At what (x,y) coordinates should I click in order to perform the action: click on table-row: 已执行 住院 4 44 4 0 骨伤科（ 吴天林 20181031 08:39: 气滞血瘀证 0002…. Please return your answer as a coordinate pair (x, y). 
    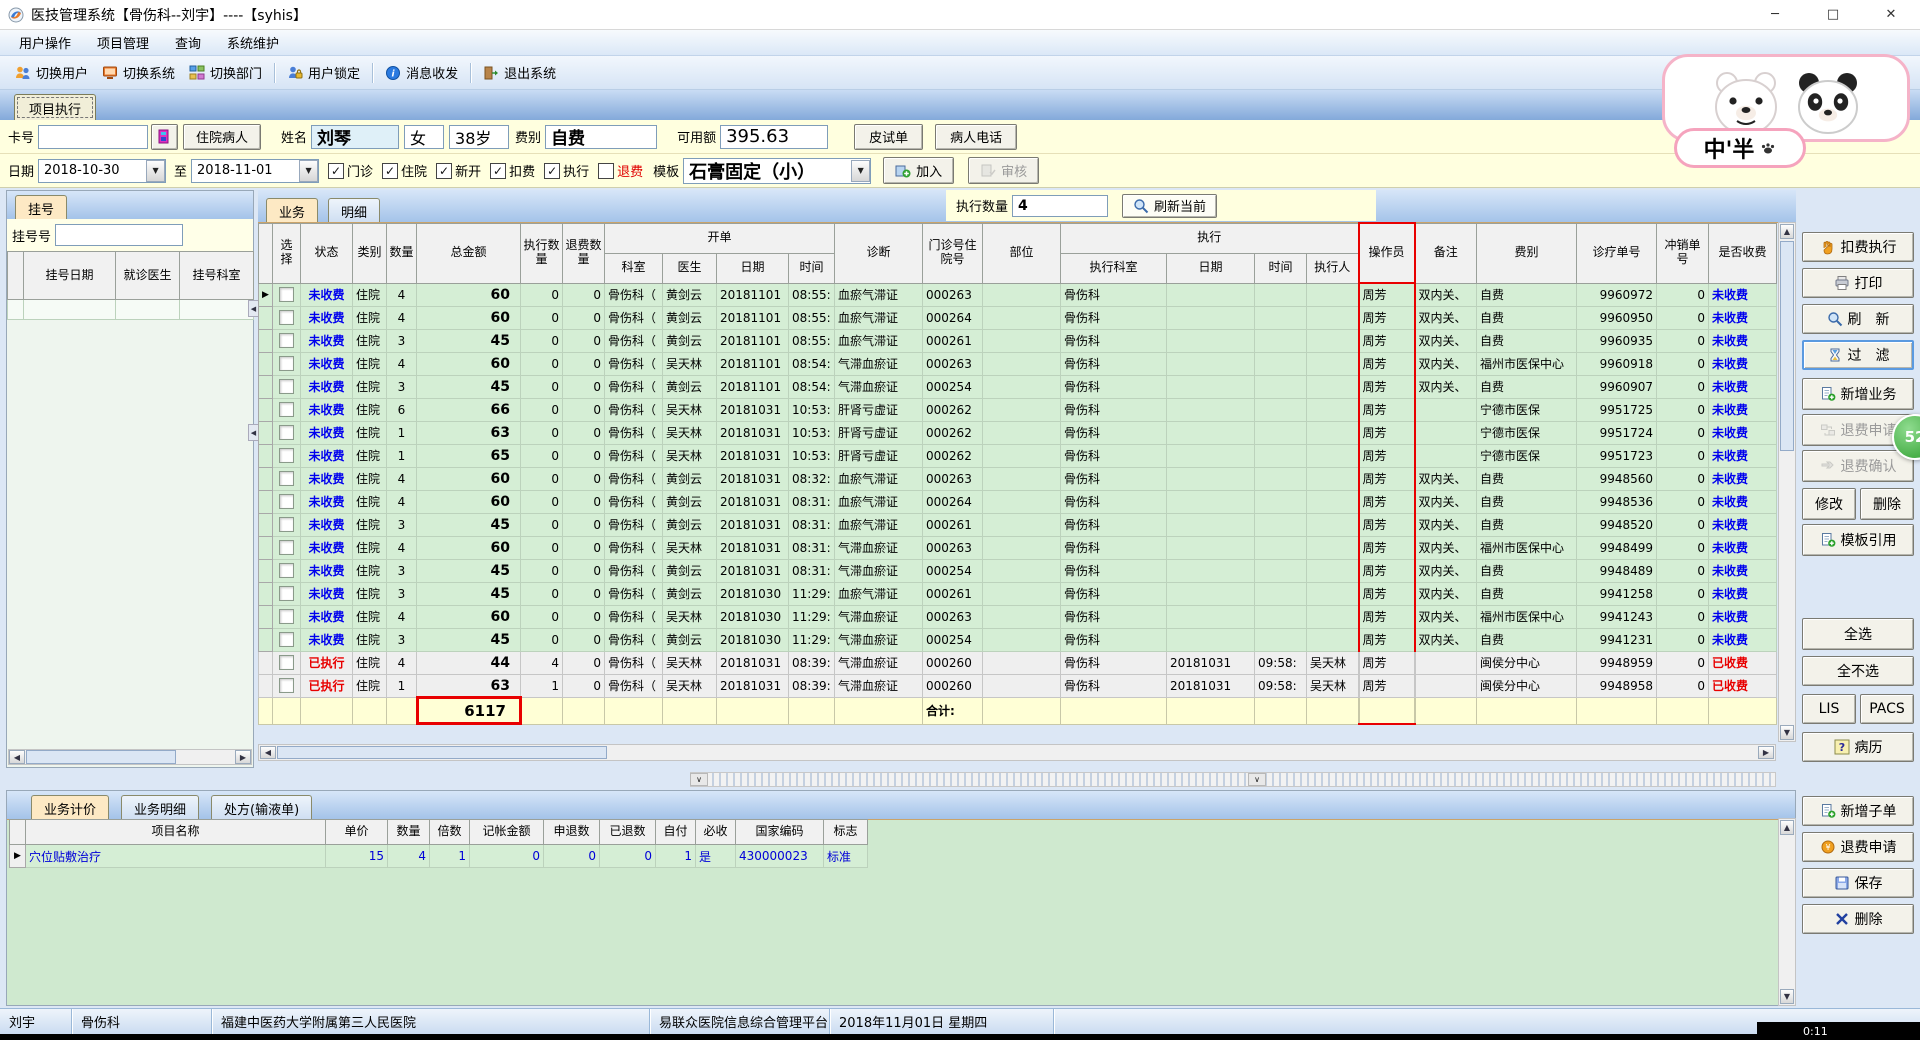
    Looking at the image, I should click on (1018, 662).